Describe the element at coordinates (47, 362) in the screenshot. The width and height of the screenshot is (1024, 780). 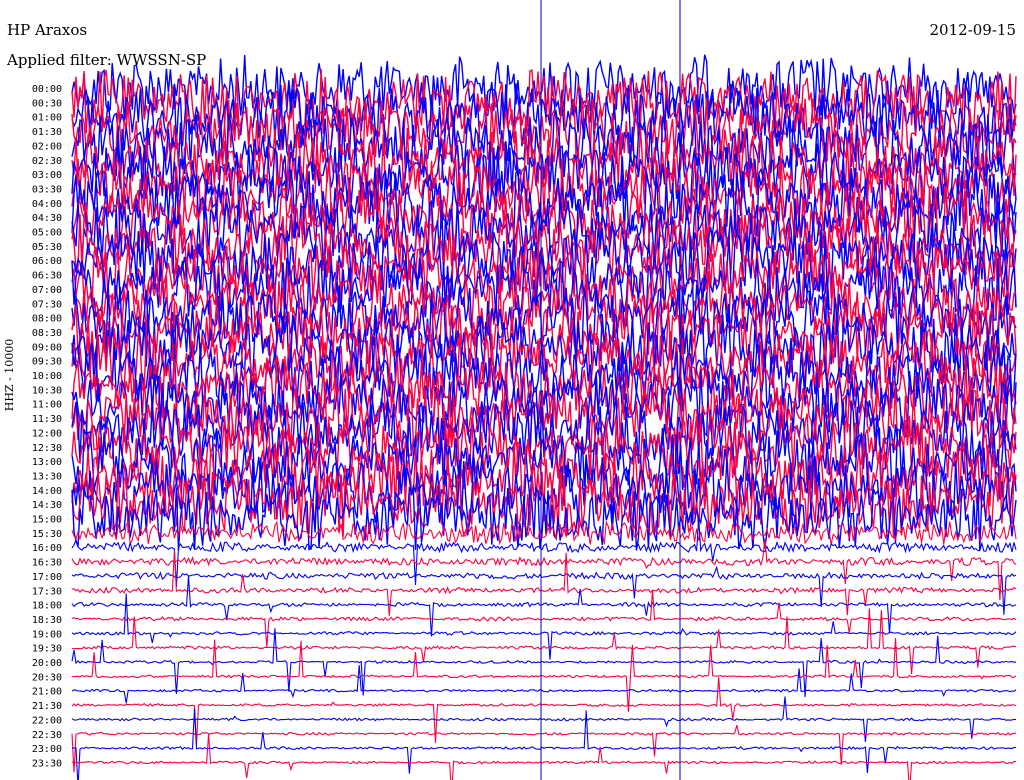
I see `row-label-0930: 09:30` at that location.